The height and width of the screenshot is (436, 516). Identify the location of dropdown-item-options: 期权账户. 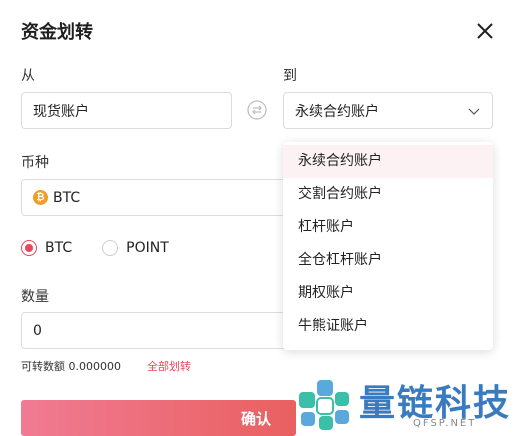
(388, 293).